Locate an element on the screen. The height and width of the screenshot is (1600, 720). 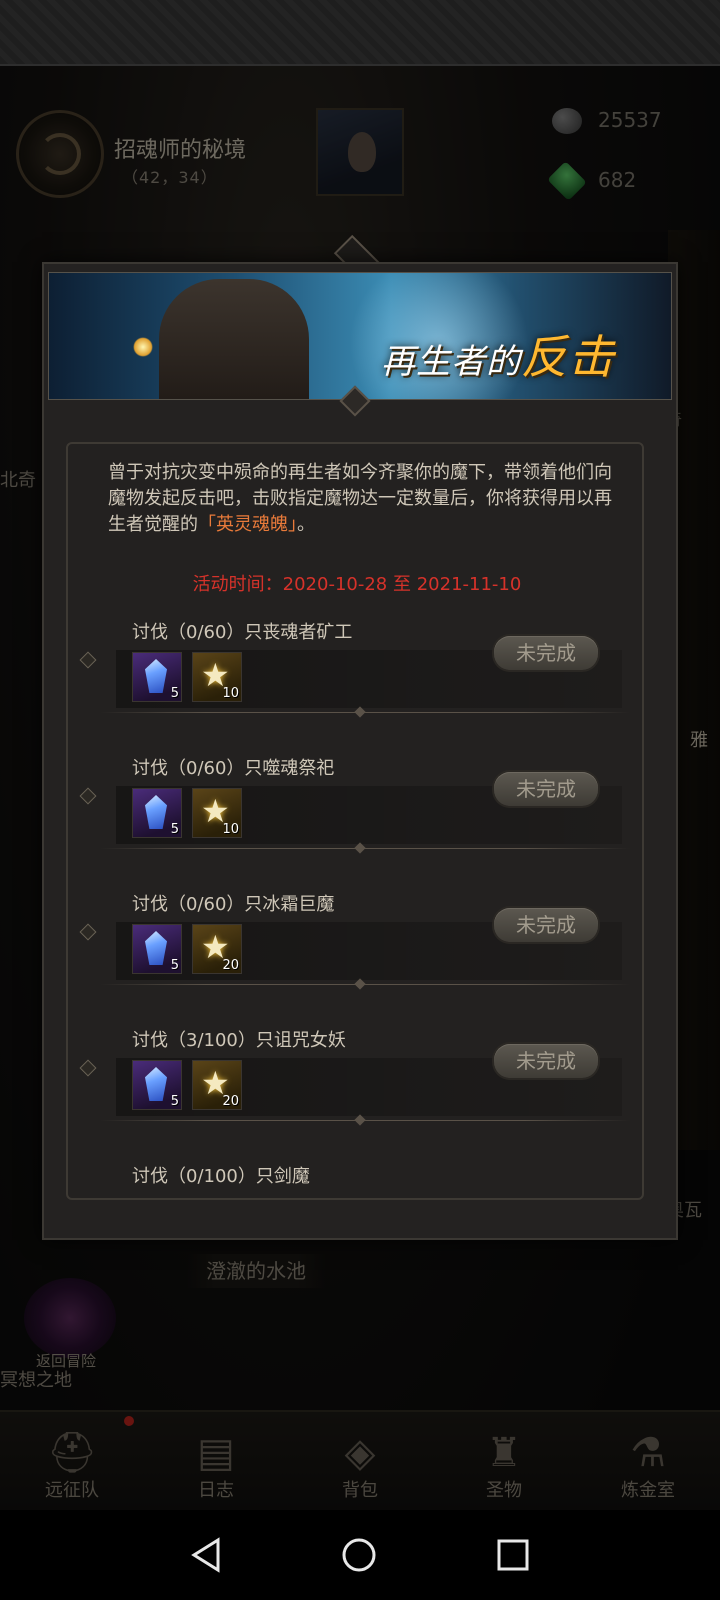
status-bar is located at coordinates (360, 33).